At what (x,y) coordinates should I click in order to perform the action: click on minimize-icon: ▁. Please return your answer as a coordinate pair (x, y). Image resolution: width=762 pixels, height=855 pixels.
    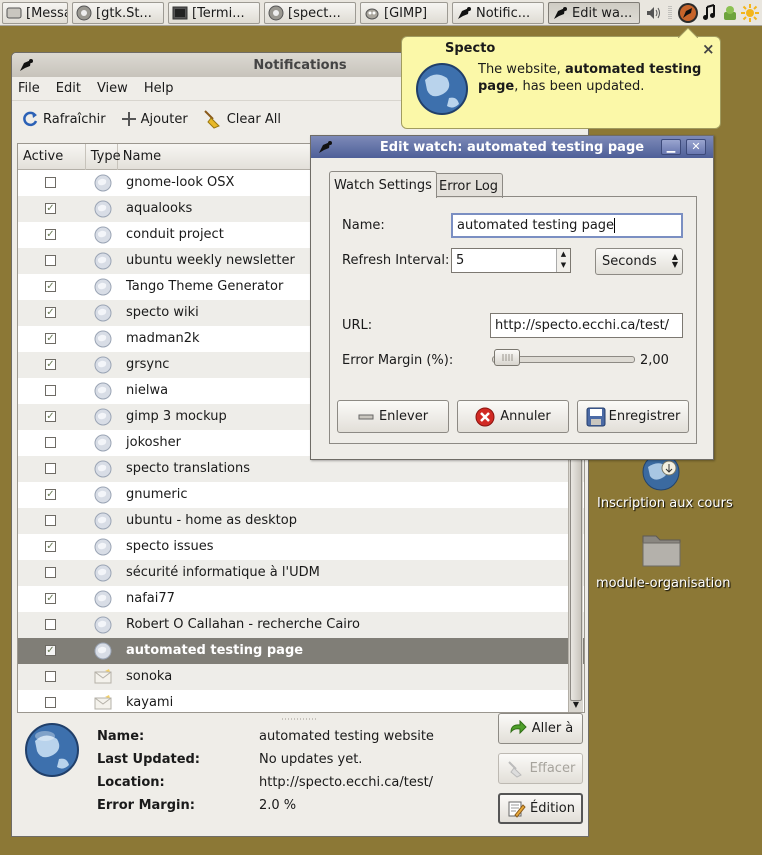
    Looking at the image, I should click on (671, 147).